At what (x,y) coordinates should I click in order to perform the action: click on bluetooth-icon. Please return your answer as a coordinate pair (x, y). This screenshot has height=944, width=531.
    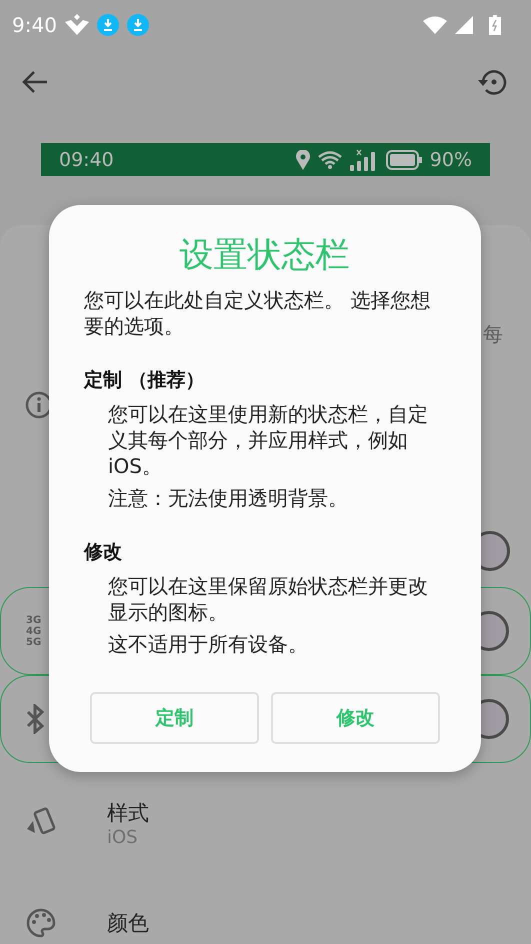
    Looking at the image, I should click on (35, 719).